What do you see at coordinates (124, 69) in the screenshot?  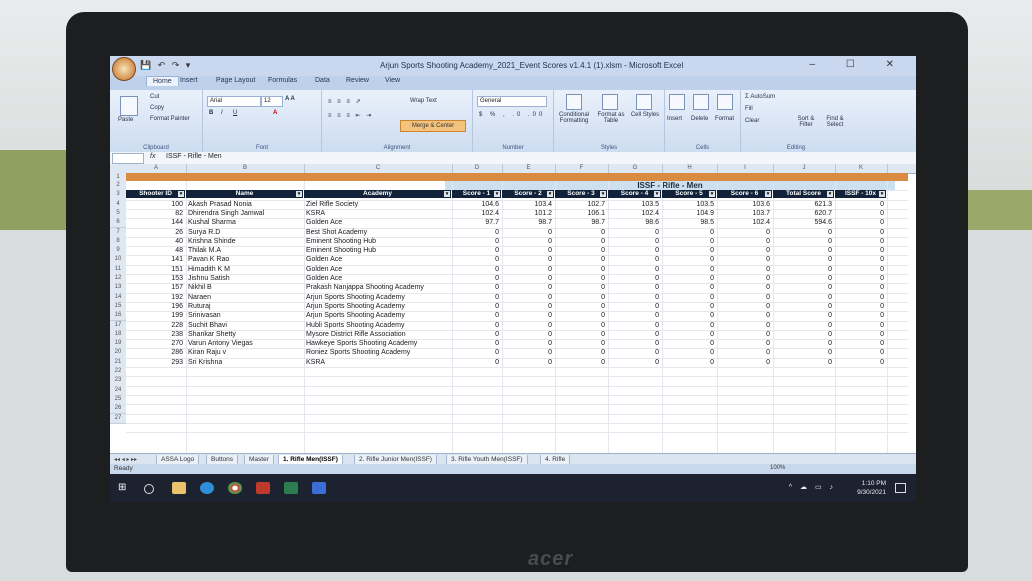 I see `office-button` at bounding box center [124, 69].